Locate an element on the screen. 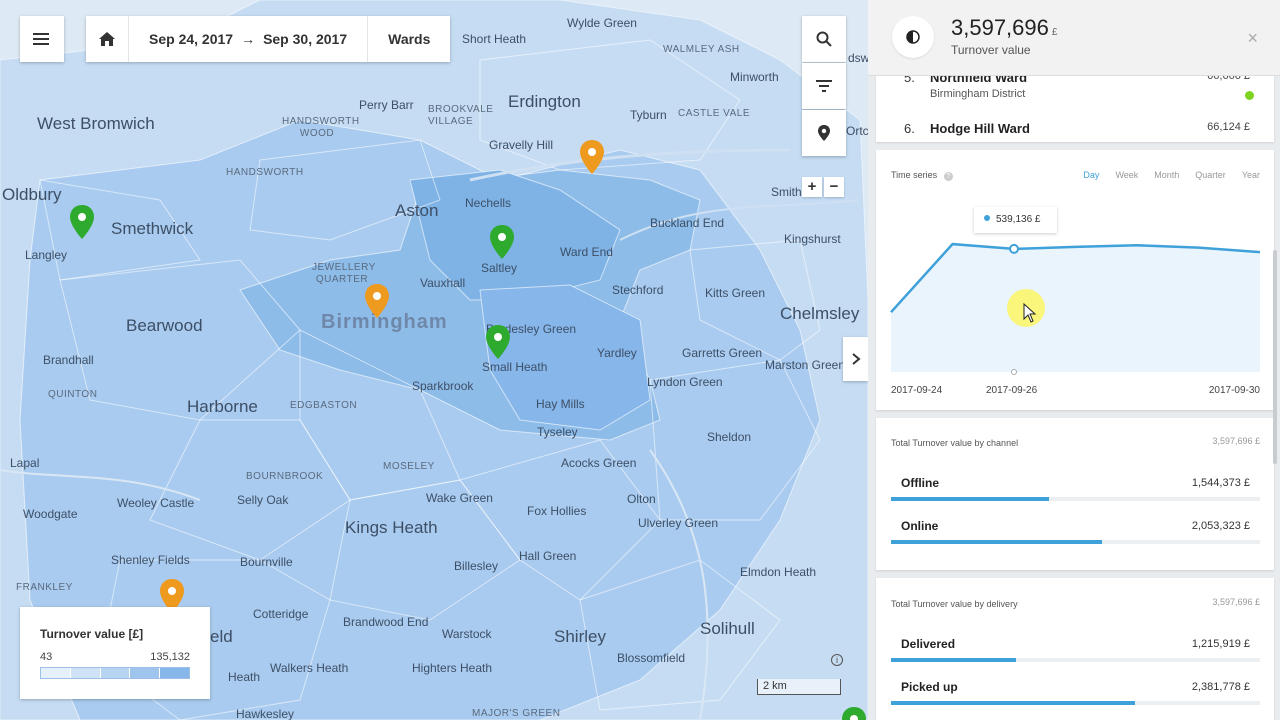 This screenshot has width=1280, height=720. currency: £ is located at coordinates (1054, 32).